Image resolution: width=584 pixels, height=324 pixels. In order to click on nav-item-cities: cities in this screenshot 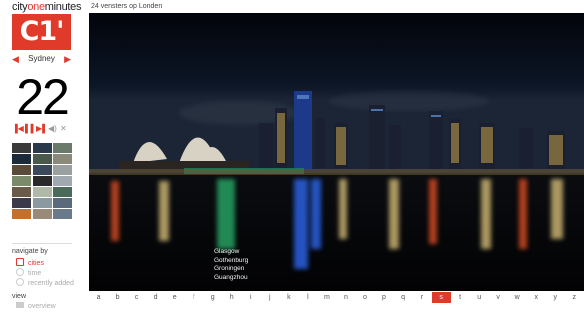, I will do `click(30, 263)`.